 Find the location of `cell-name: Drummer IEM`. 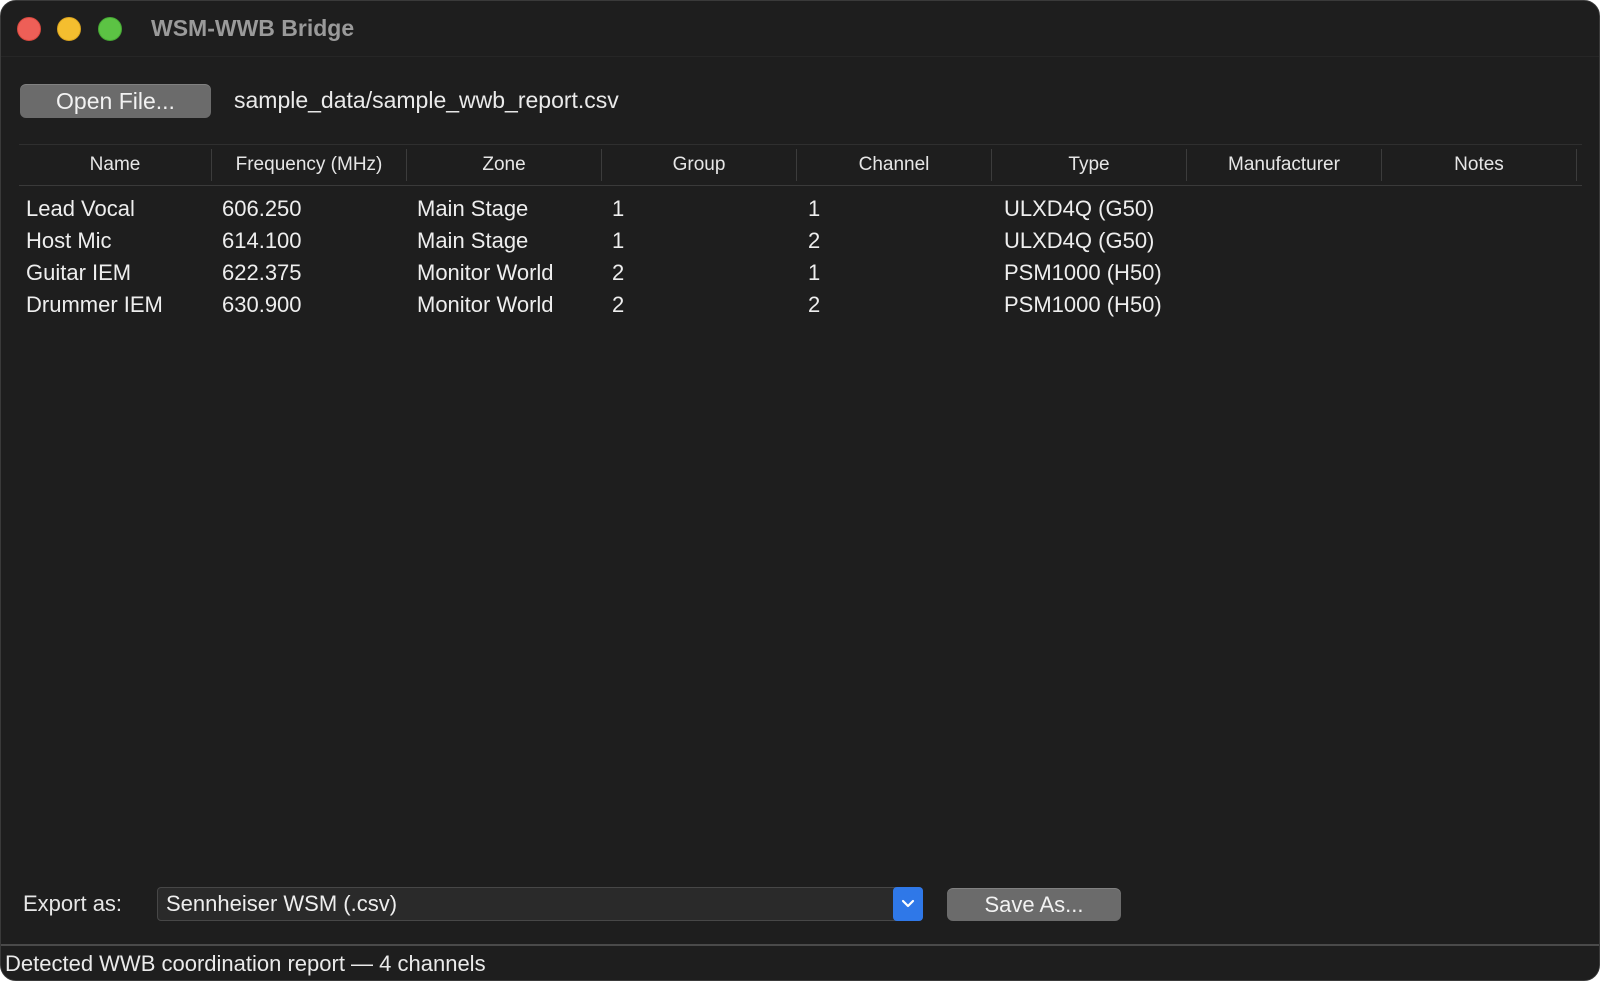

cell-name: Drummer IEM is located at coordinates (94, 304).